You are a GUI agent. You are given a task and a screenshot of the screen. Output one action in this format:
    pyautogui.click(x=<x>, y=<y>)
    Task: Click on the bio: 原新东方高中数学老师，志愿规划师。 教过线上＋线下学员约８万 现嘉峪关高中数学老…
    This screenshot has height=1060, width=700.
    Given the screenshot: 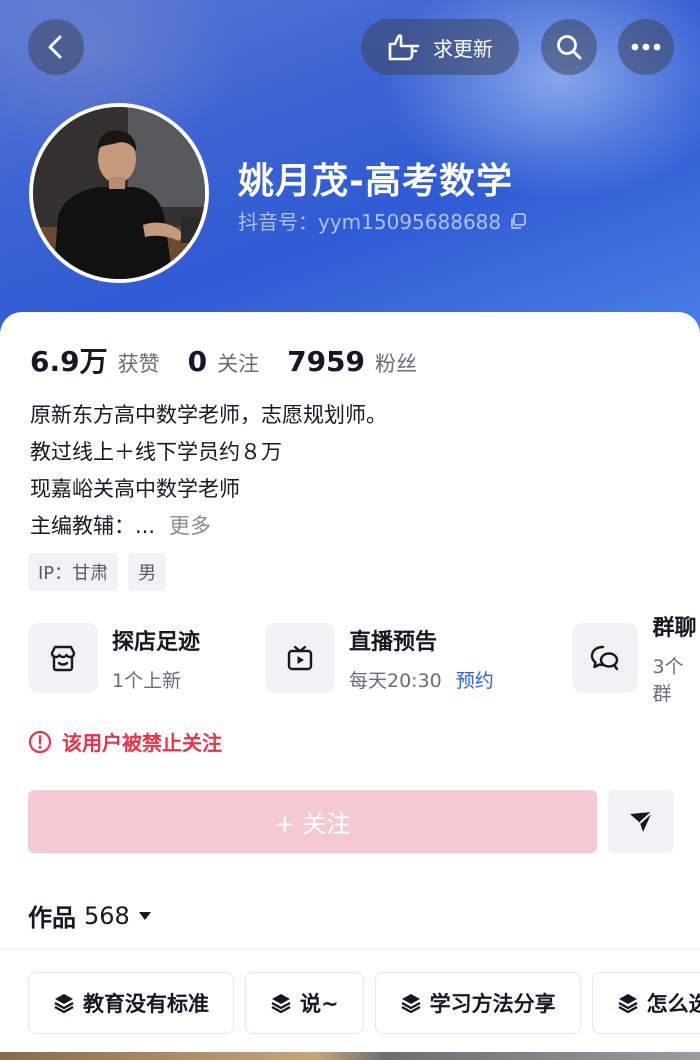 What is the action you would take?
    pyautogui.click(x=208, y=471)
    